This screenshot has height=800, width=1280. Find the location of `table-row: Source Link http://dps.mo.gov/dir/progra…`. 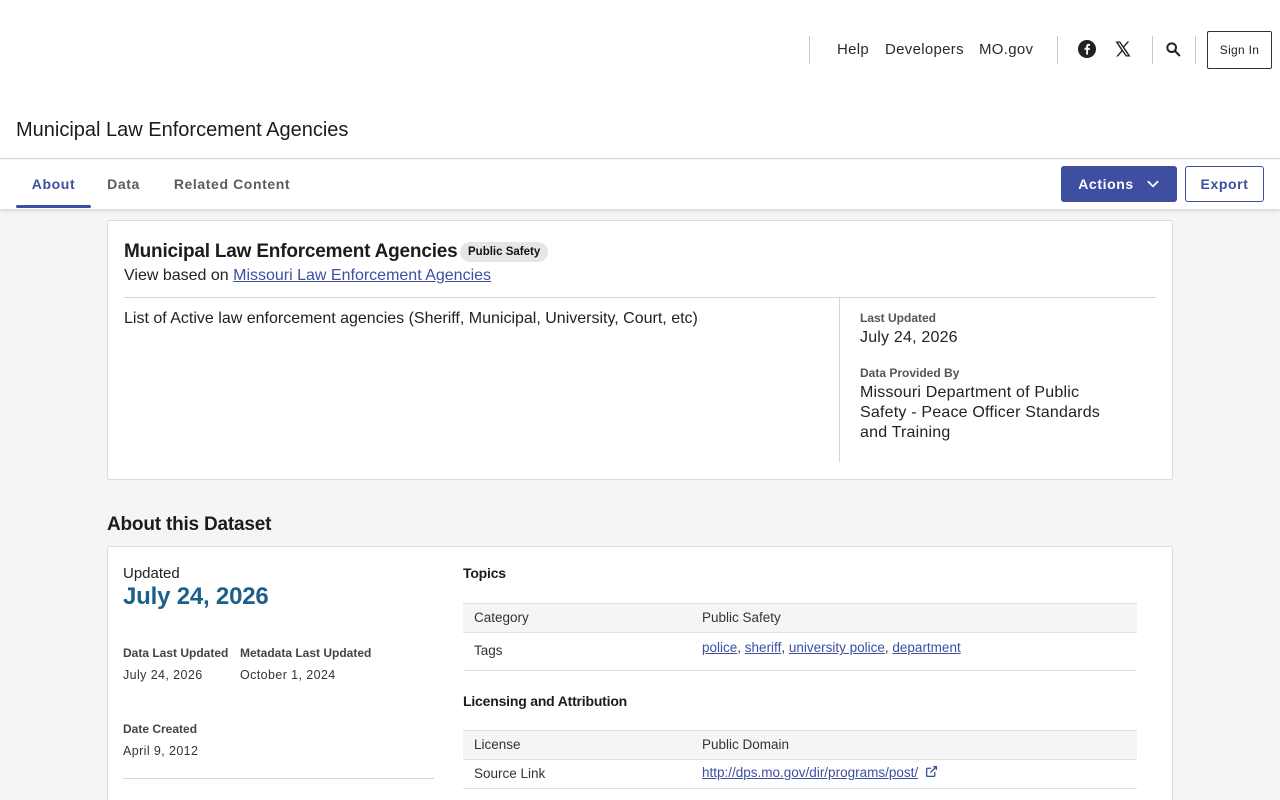

table-row: Source Link http://dps.mo.gov/dir/progra… is located at coordinates (800, 774).